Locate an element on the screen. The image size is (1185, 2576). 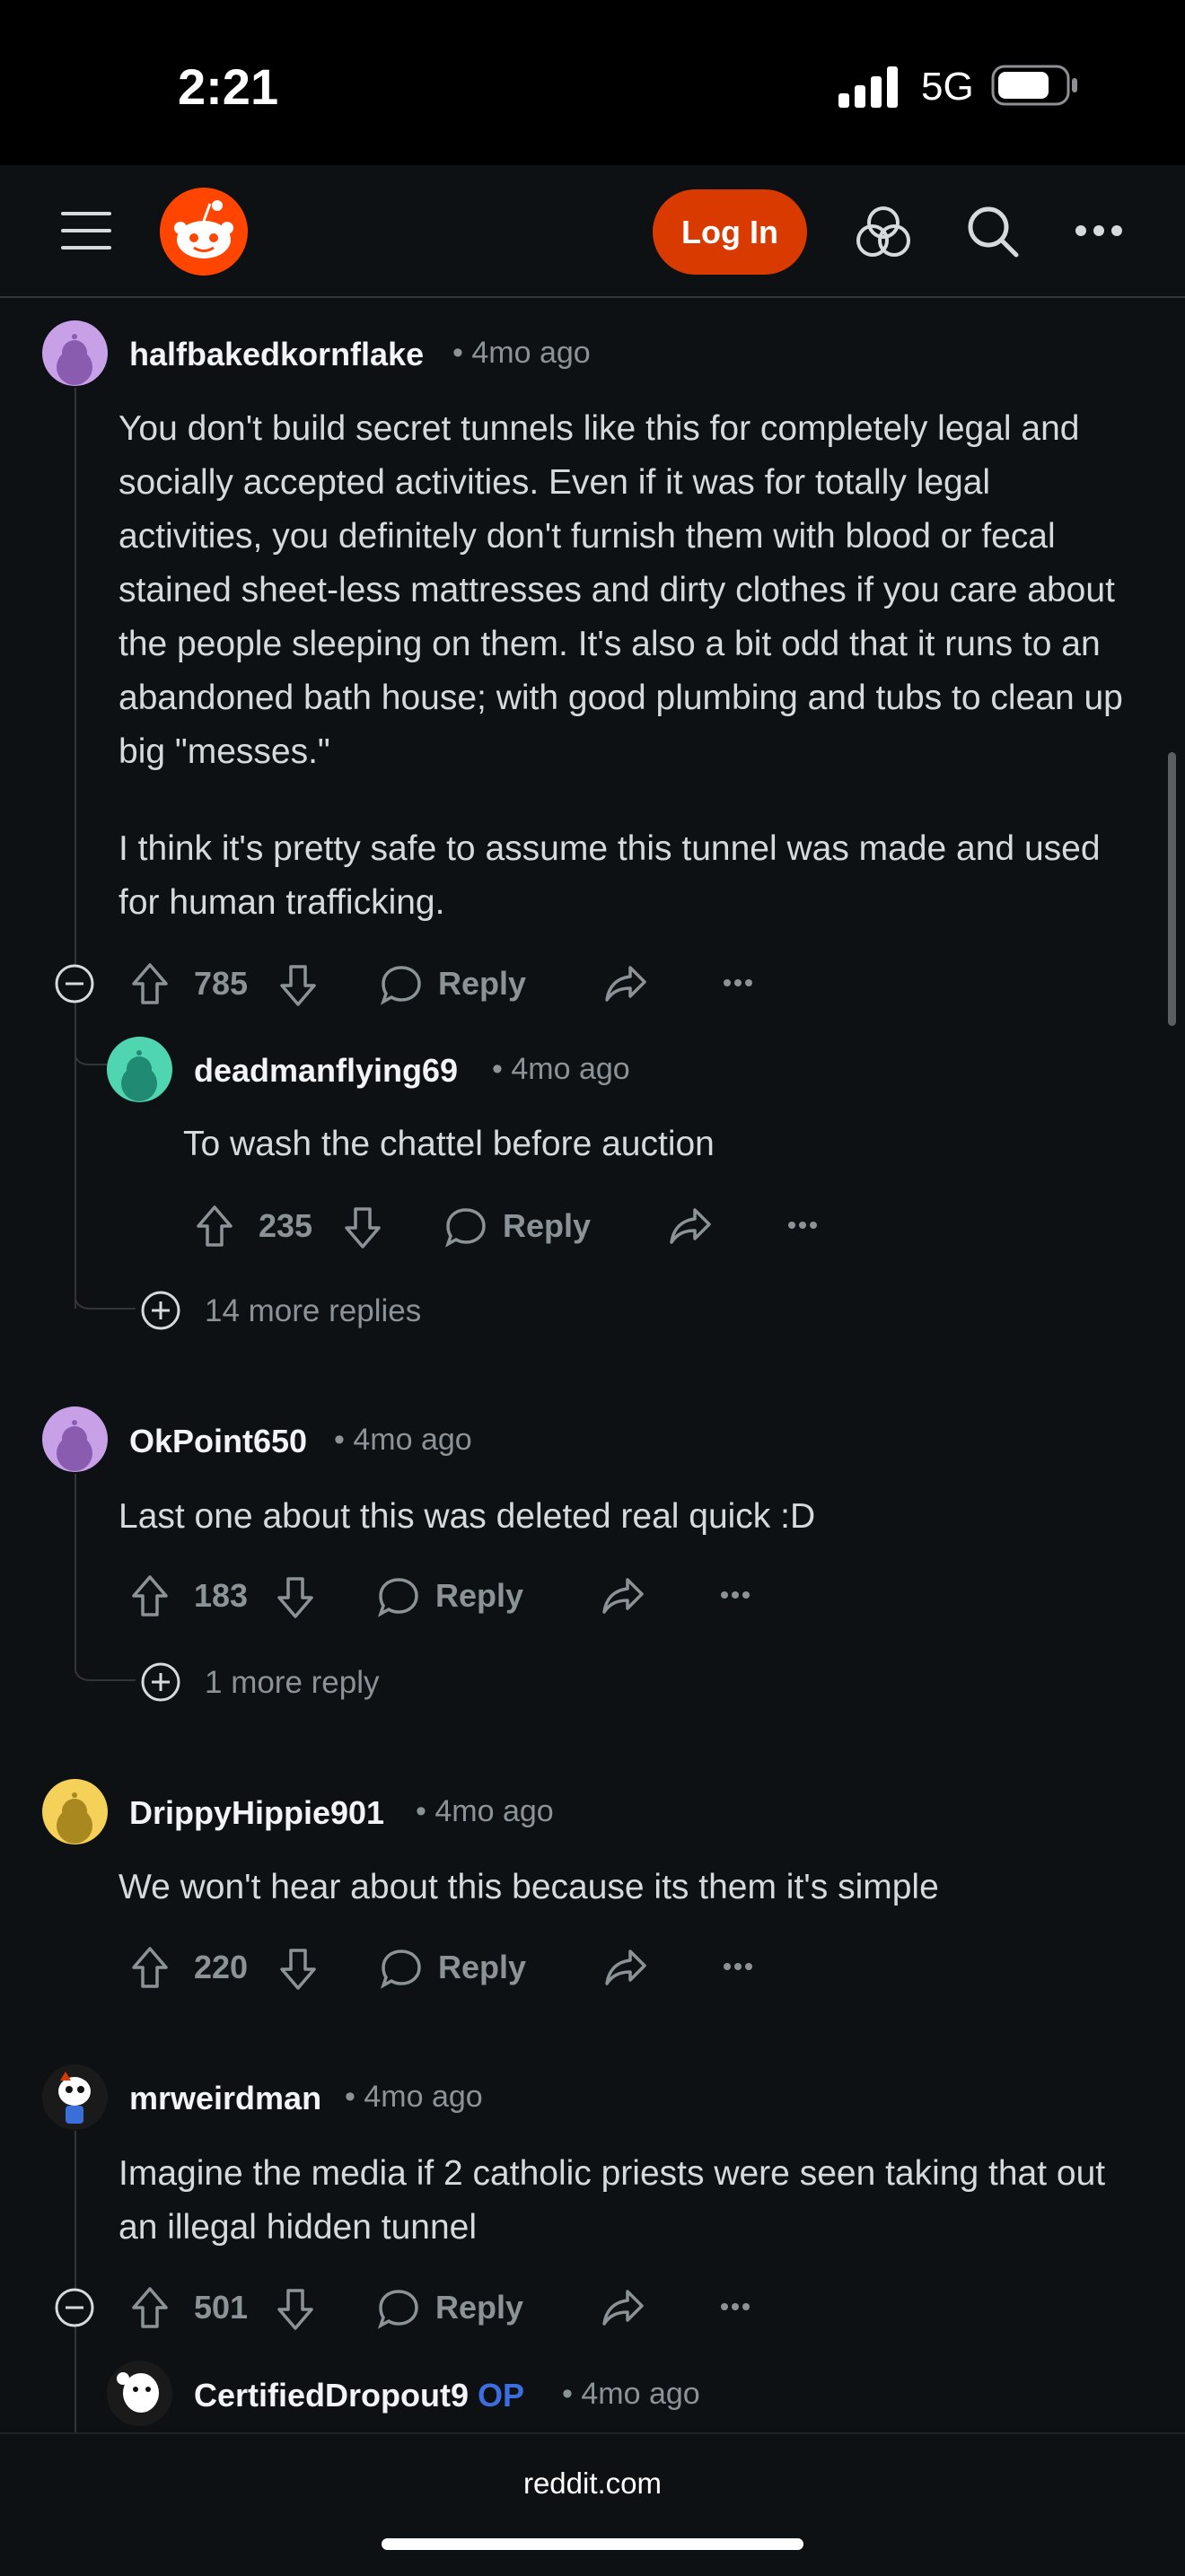
more-replies-link: 14 more replies is located at coordinates (313, 1311).